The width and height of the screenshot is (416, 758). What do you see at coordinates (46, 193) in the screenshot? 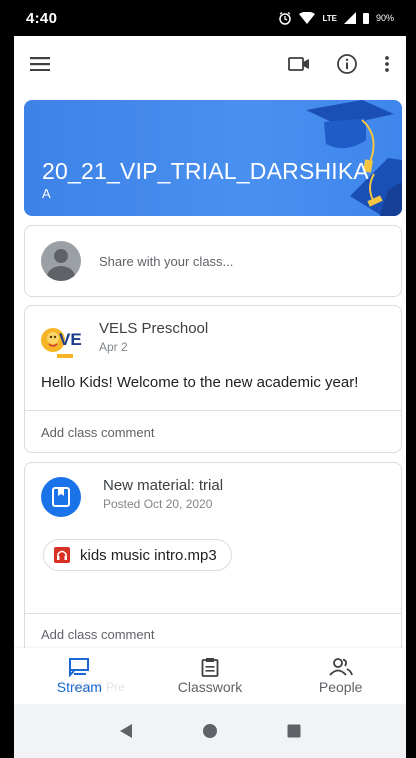
I see `class-section: A` at bounding box center [46, 193].